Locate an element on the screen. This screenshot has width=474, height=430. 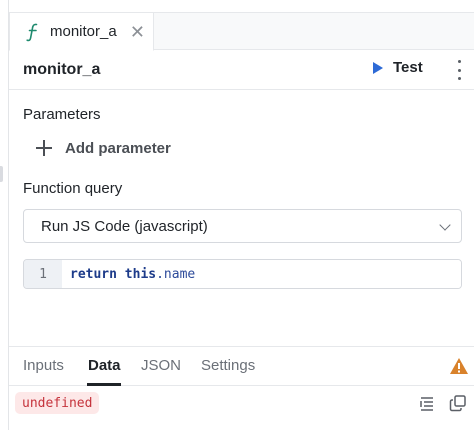
chevron-down-icon is located at coordinates (445, 225).